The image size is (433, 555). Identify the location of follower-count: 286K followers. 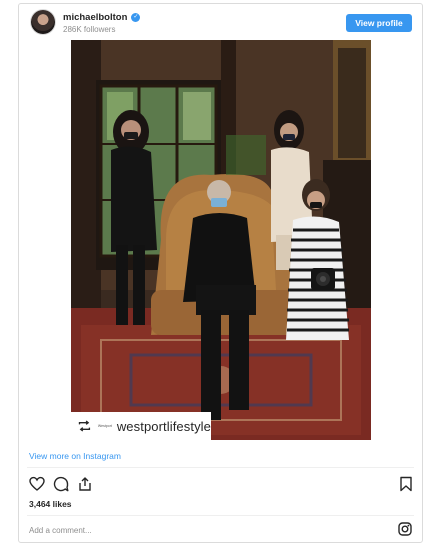
(89, 29).